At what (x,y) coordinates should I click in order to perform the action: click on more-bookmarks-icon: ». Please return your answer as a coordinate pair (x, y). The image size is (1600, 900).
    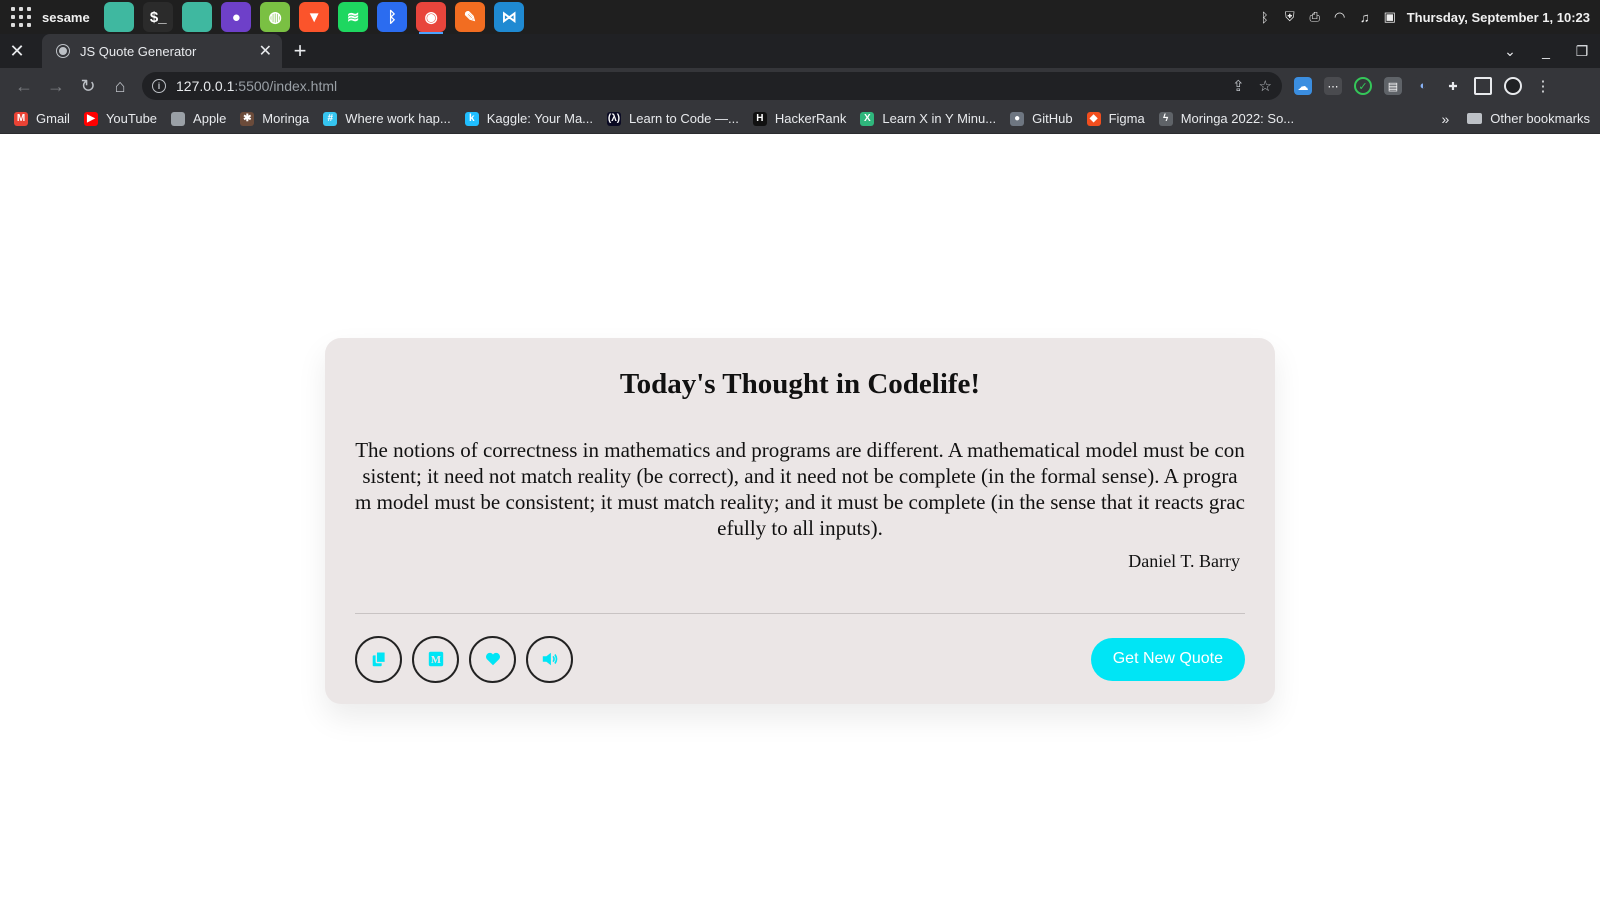
    Looking at the image, I should click on (1446, 119).